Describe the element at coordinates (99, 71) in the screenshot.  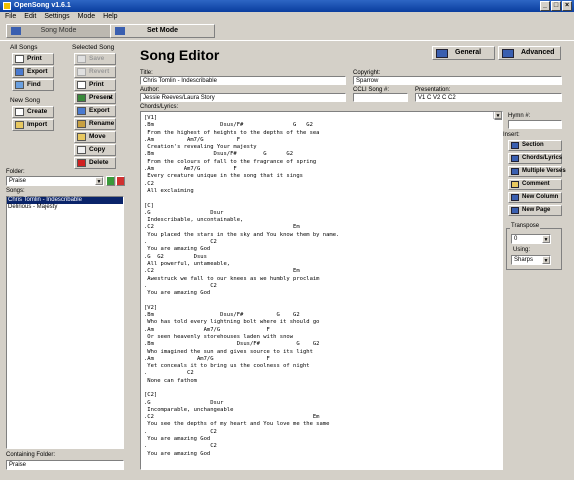
I see `revert-label: Revert` at that location.